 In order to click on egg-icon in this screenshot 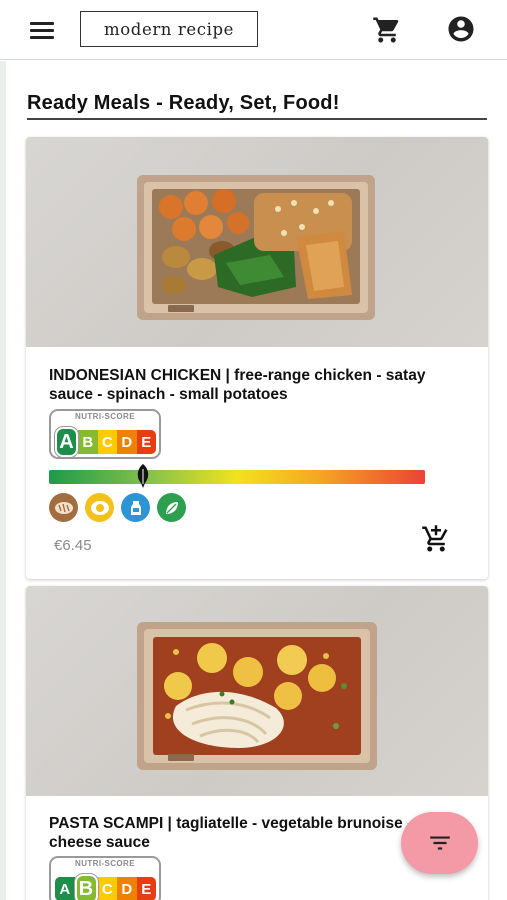, I will do `click(99, 507)`.